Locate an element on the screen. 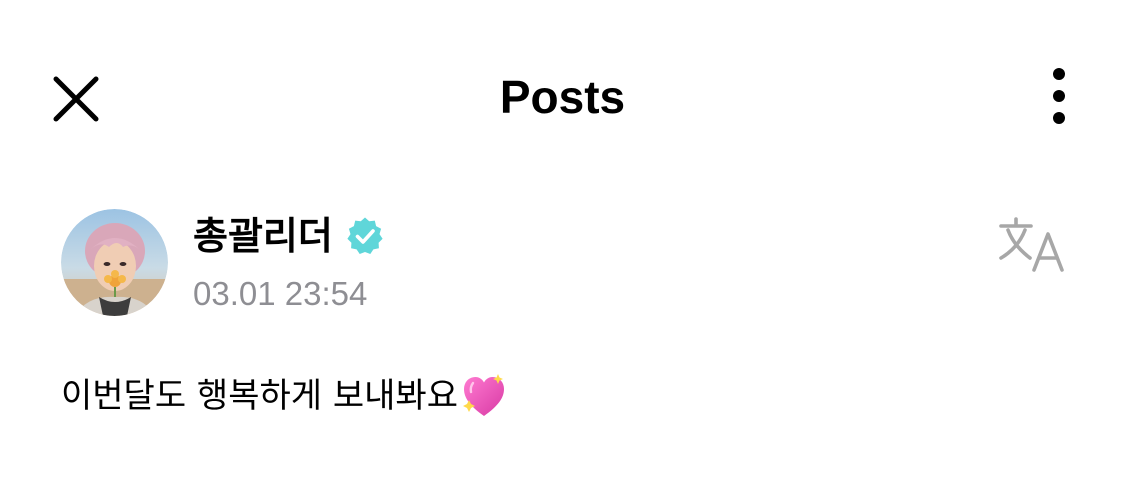  avatar is located at coordinates (114, 262).